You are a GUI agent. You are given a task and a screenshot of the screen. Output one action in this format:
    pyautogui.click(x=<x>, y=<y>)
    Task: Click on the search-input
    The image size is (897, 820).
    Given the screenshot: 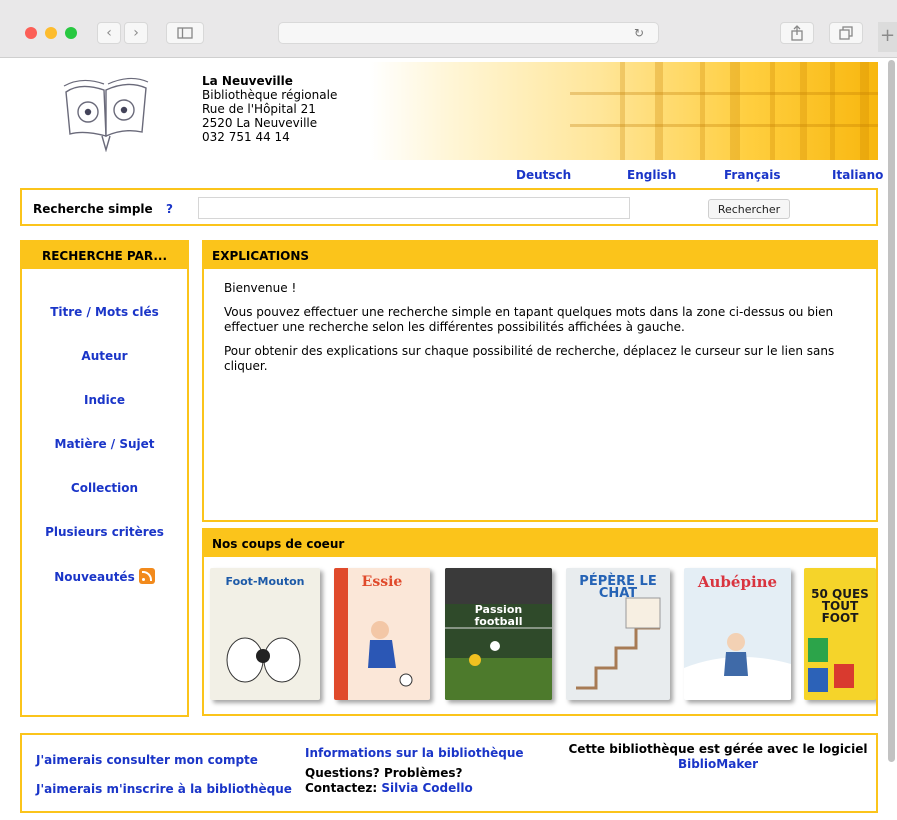 What is the action you would take?
    pyautogui.click(x=414, y=208)
    